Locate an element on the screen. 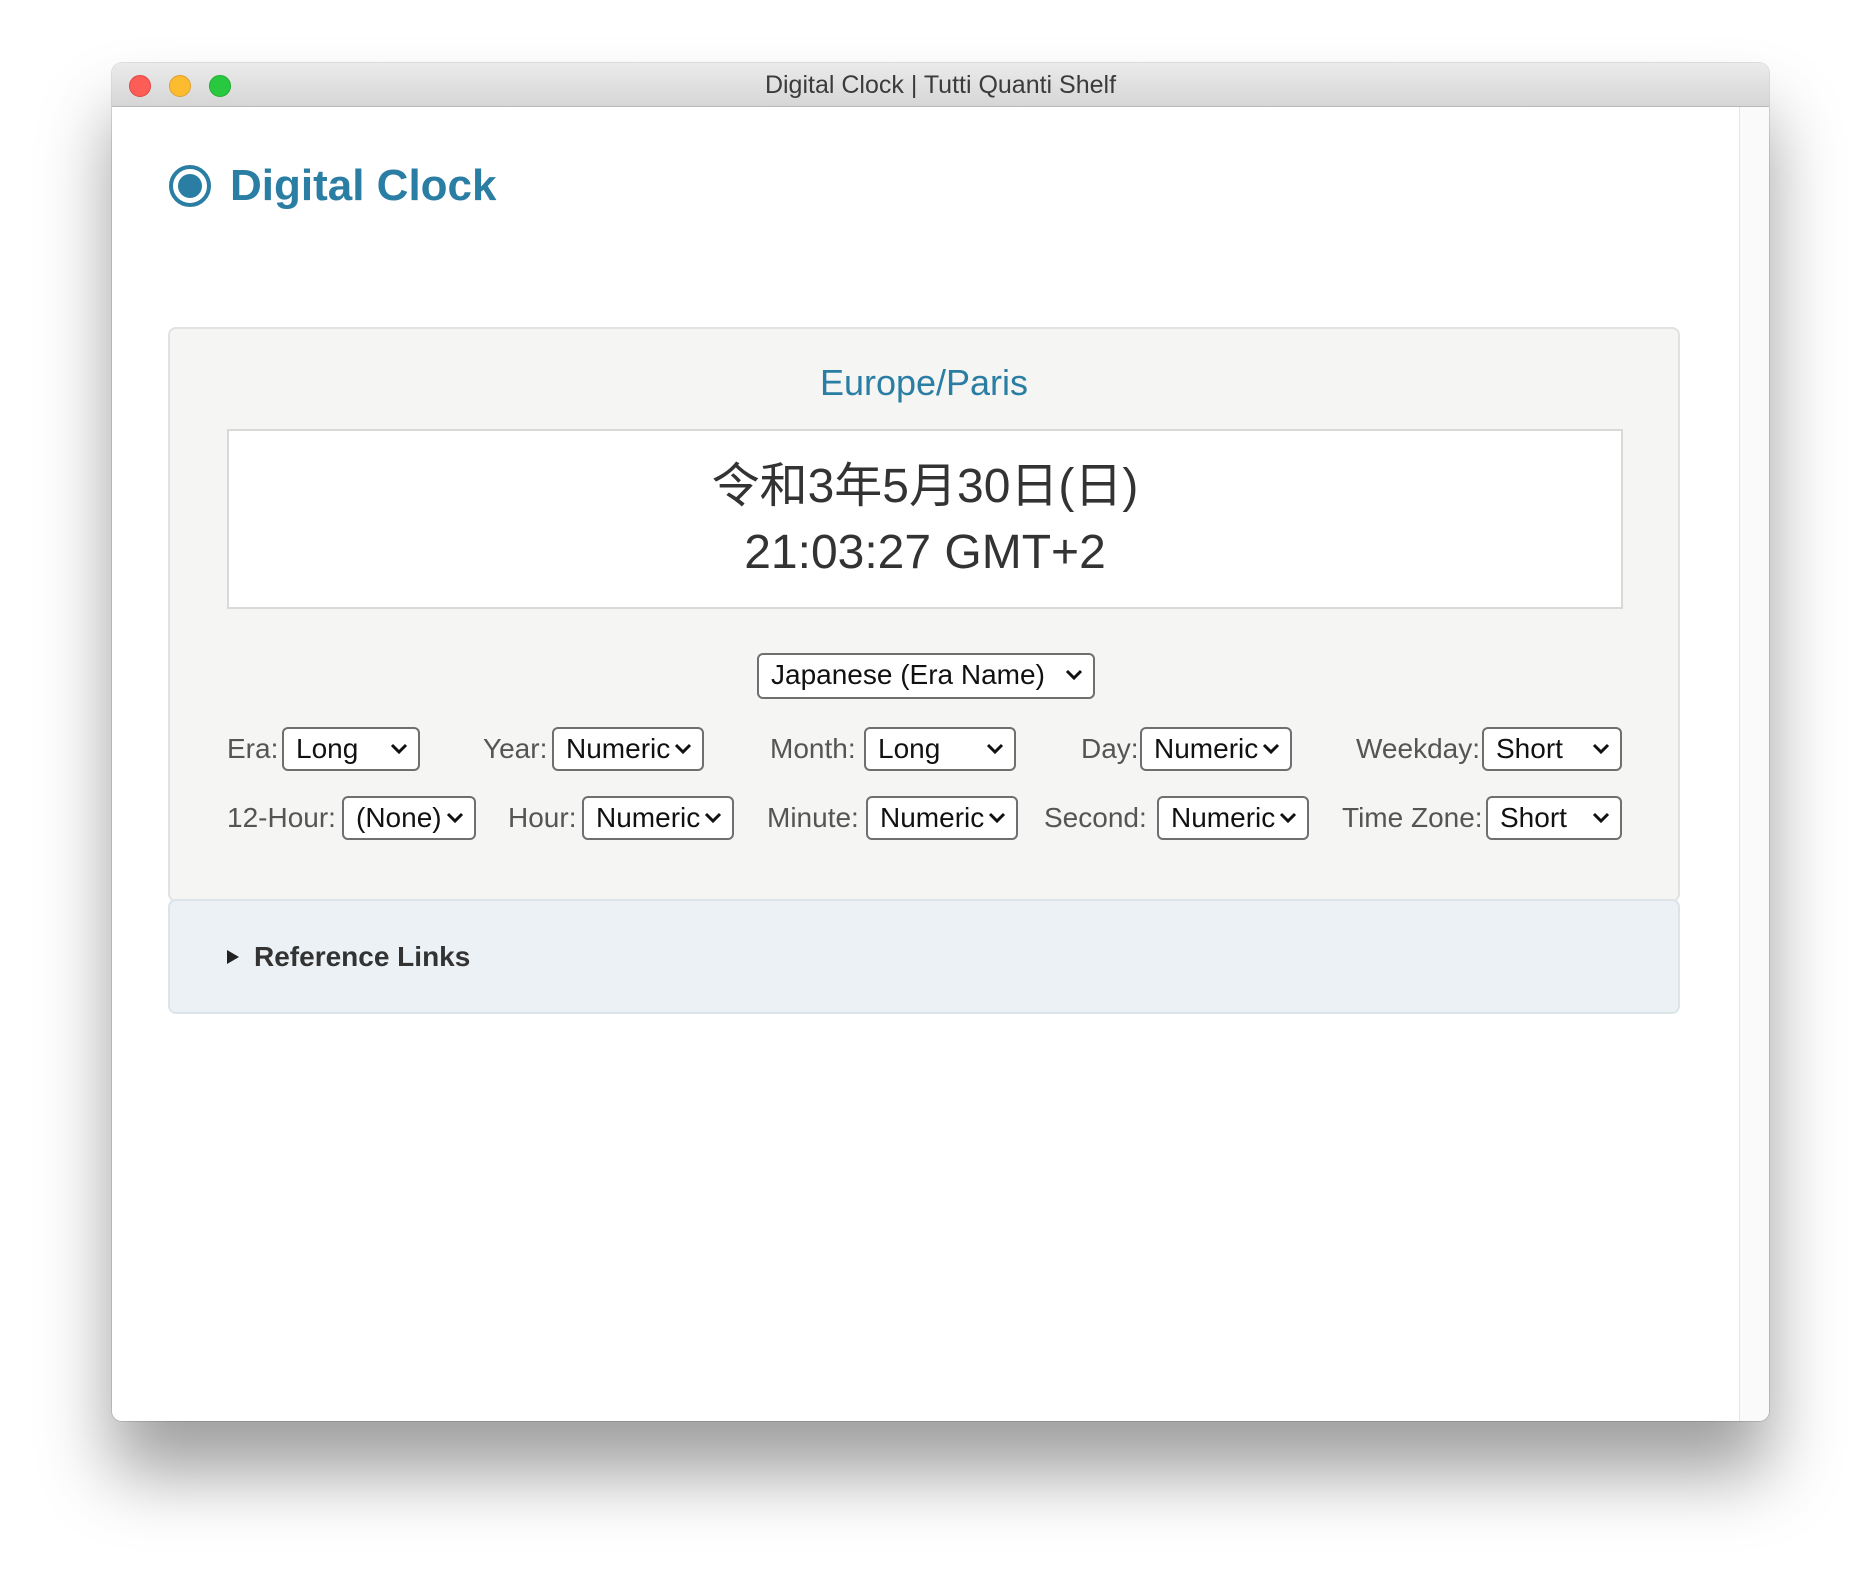 This screenshot has height=1574, width=1872. window-title: Digital Clock | Tutti Quanti Shelf is located at coordinates (940, 85).